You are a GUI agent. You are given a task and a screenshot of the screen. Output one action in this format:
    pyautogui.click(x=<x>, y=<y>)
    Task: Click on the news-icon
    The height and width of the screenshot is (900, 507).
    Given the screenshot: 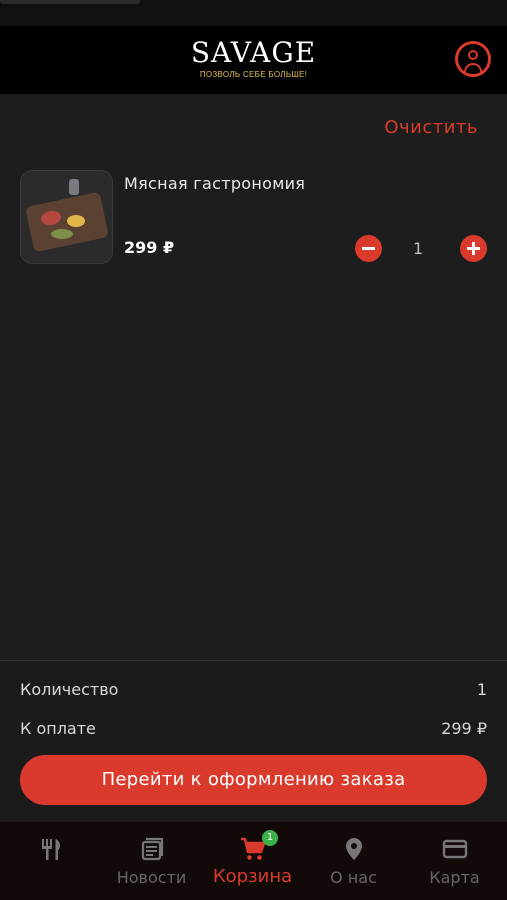 What is the action you would take?
    pyautogui.click(x=152, y=849)
    